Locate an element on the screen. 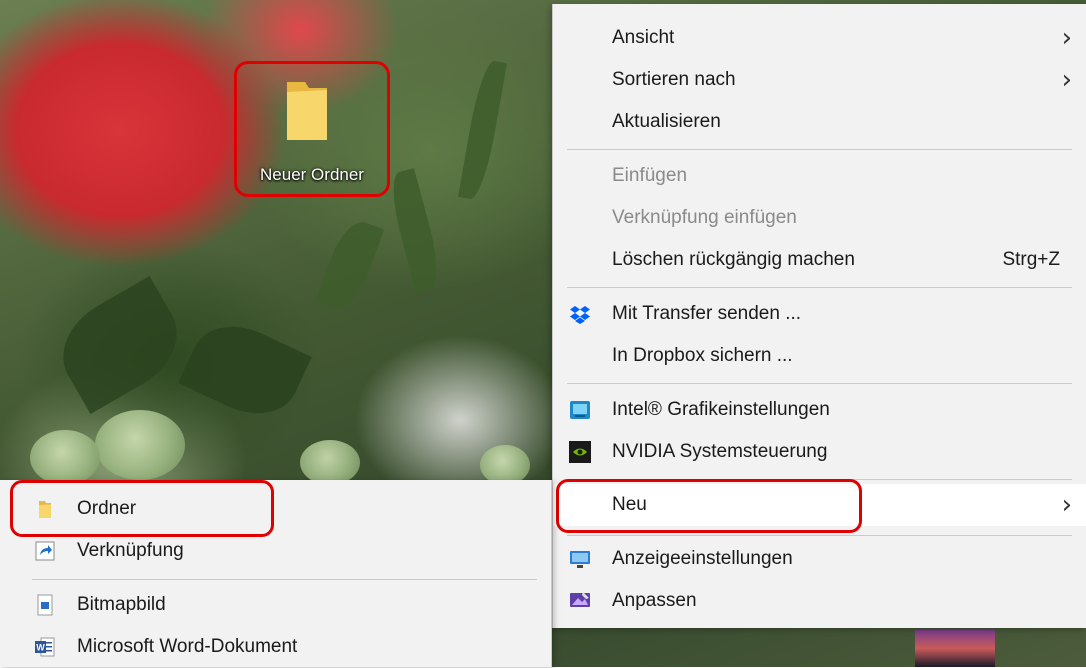  menu-item-ansicht: Ansicht › is located at coordinates (819, 38).